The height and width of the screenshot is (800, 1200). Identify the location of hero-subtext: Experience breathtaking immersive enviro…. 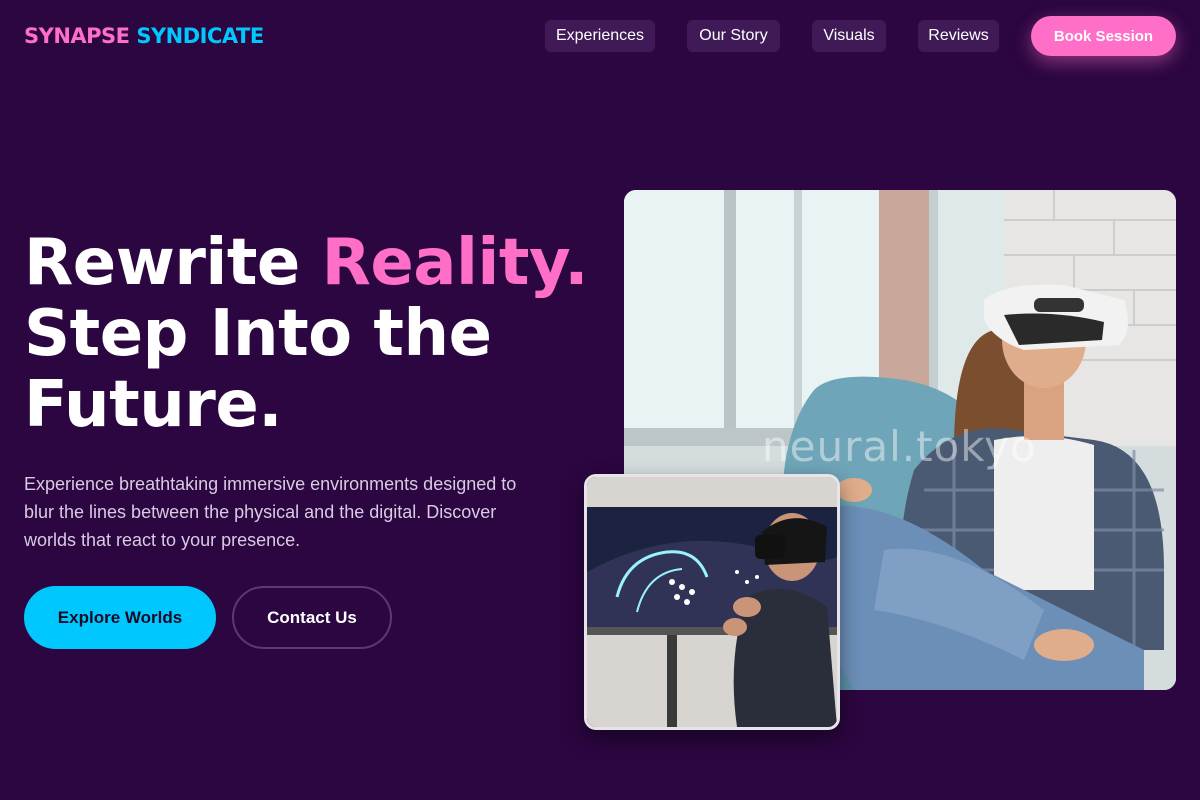
(270, 512).